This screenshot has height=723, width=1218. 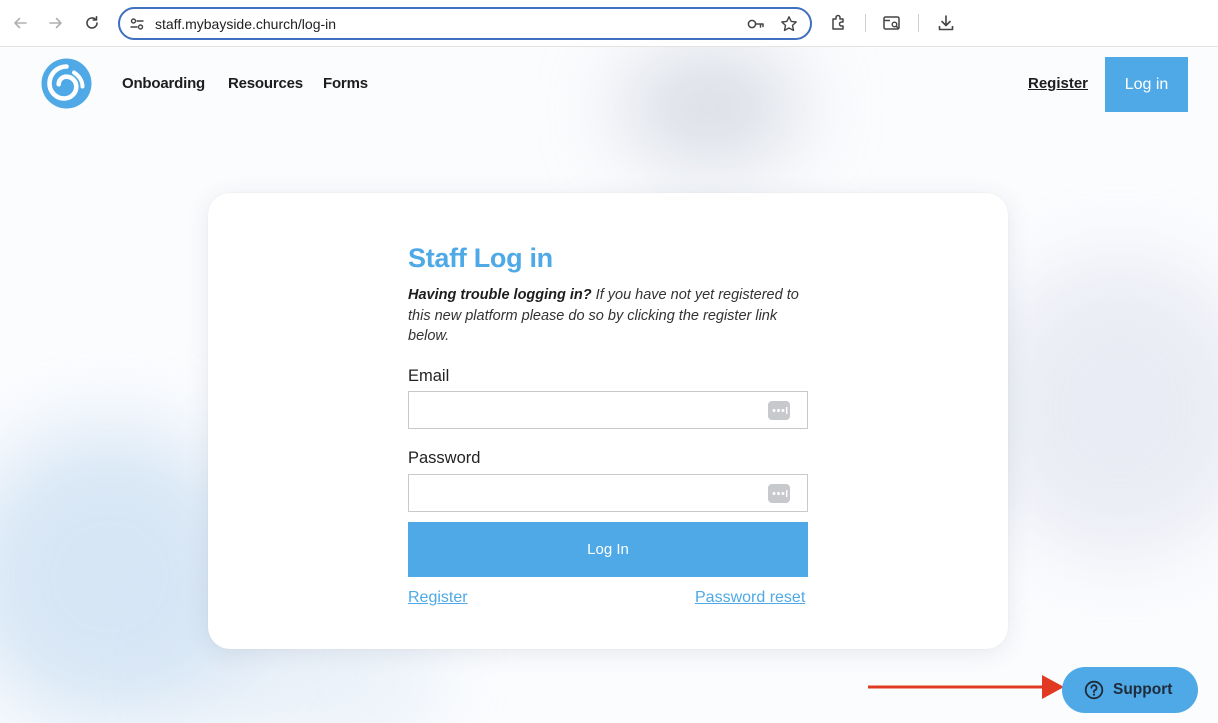 What do you see at coordinates (480, 258) in the screenshot?
I see `login-title: Staff Log in` at bounding box center [480, 258].